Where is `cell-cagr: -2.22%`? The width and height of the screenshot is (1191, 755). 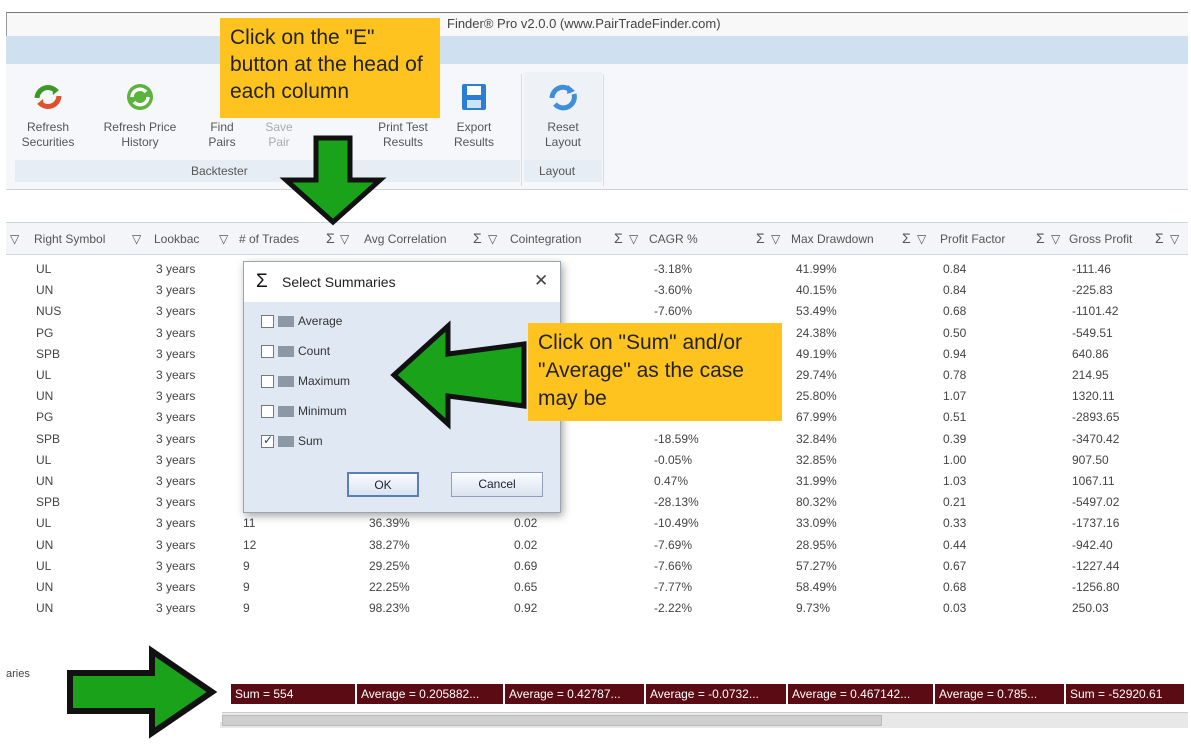
cell-cagr: -2.22% is located at coordinates (673, 608).